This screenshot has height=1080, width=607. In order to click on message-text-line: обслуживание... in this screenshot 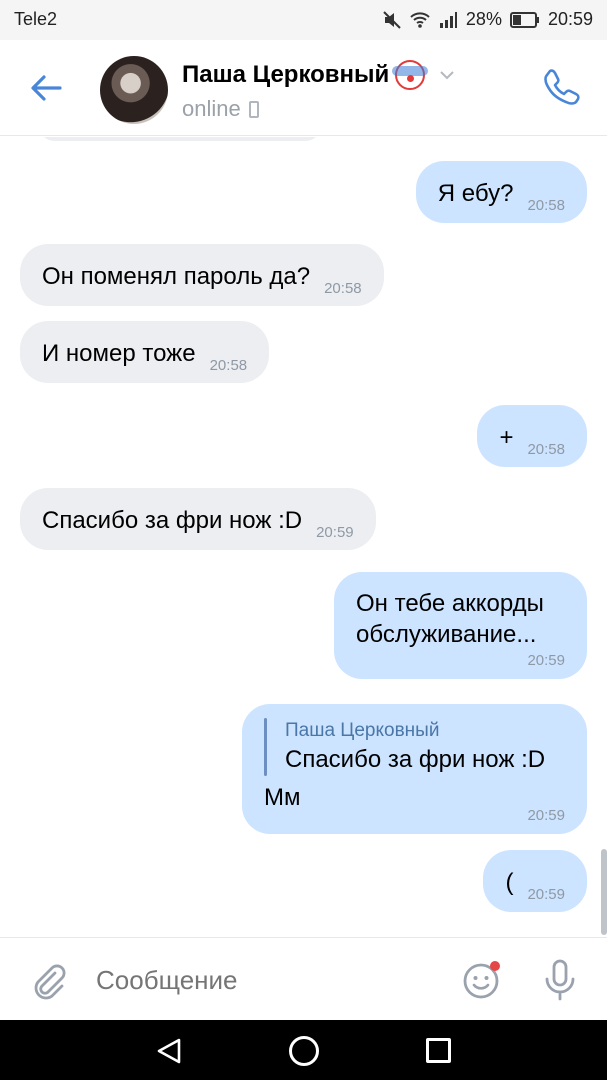, I will do `click(446, 634)`.